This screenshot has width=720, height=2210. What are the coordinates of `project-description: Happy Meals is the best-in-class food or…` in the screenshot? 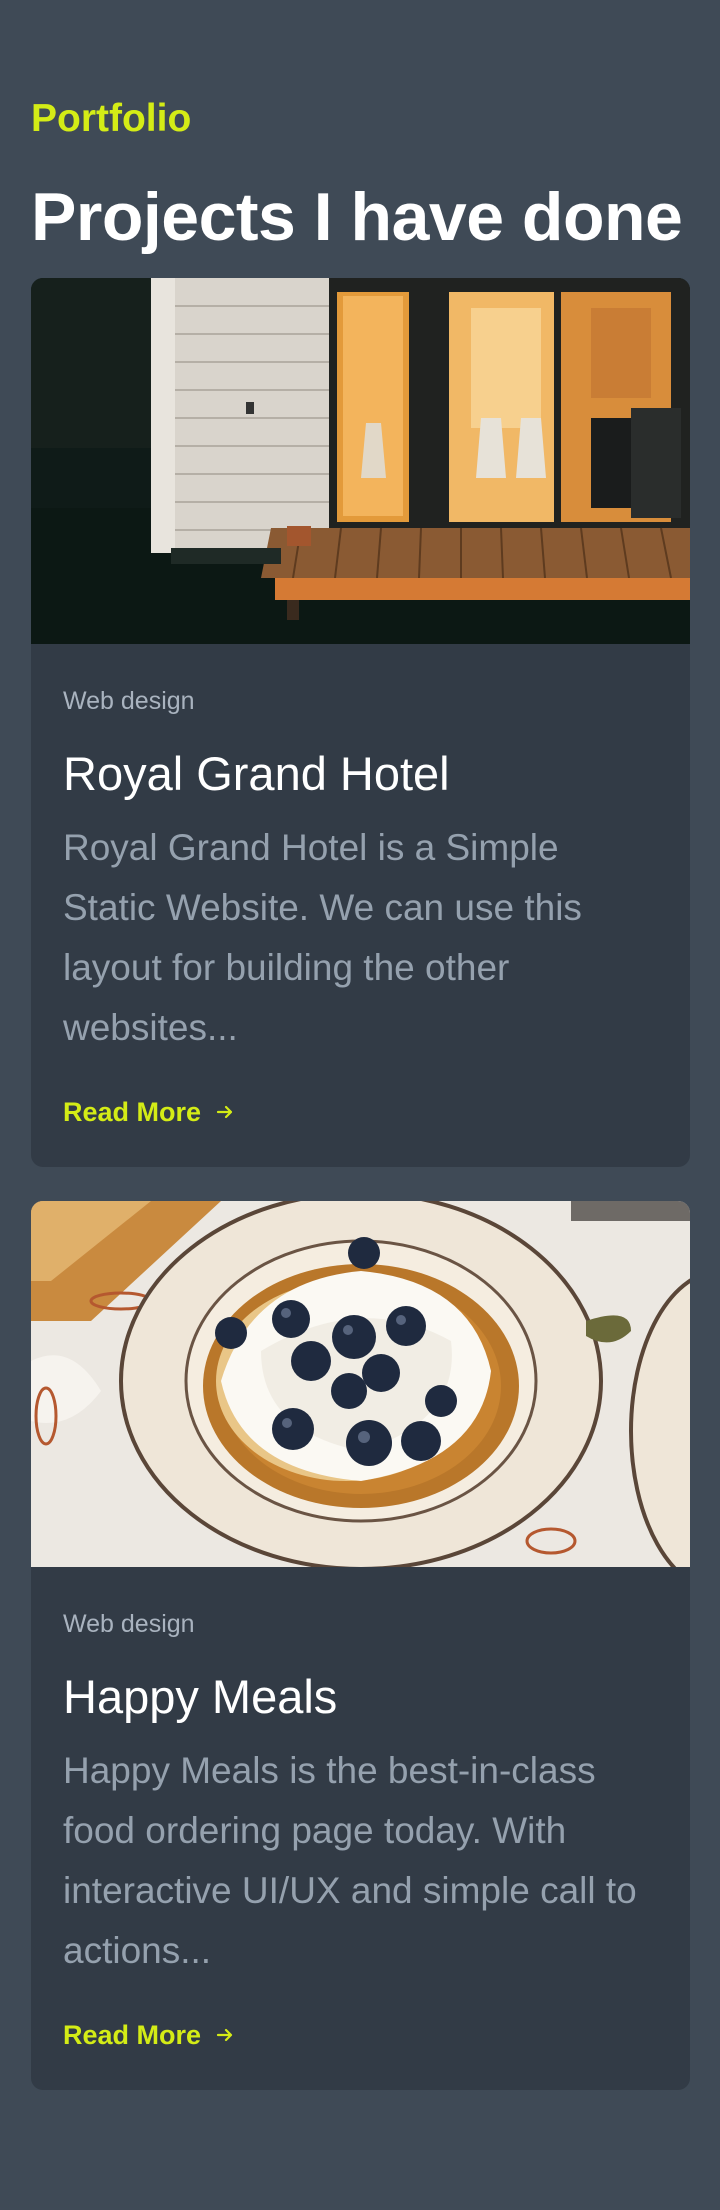 It's located at (350, 1860).